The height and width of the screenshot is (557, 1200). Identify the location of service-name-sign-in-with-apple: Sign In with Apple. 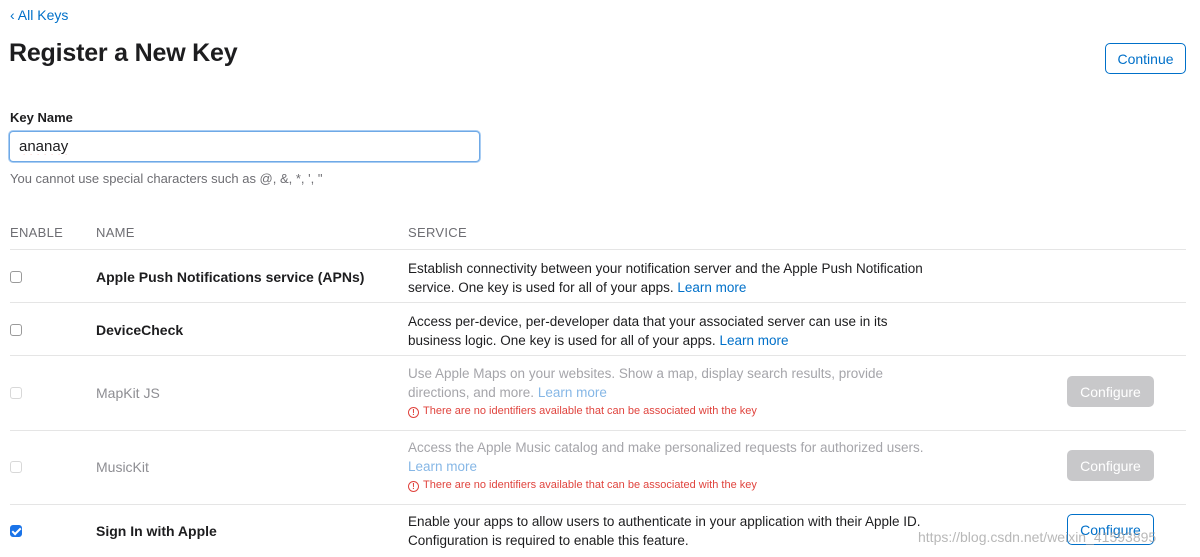
(156, 531).